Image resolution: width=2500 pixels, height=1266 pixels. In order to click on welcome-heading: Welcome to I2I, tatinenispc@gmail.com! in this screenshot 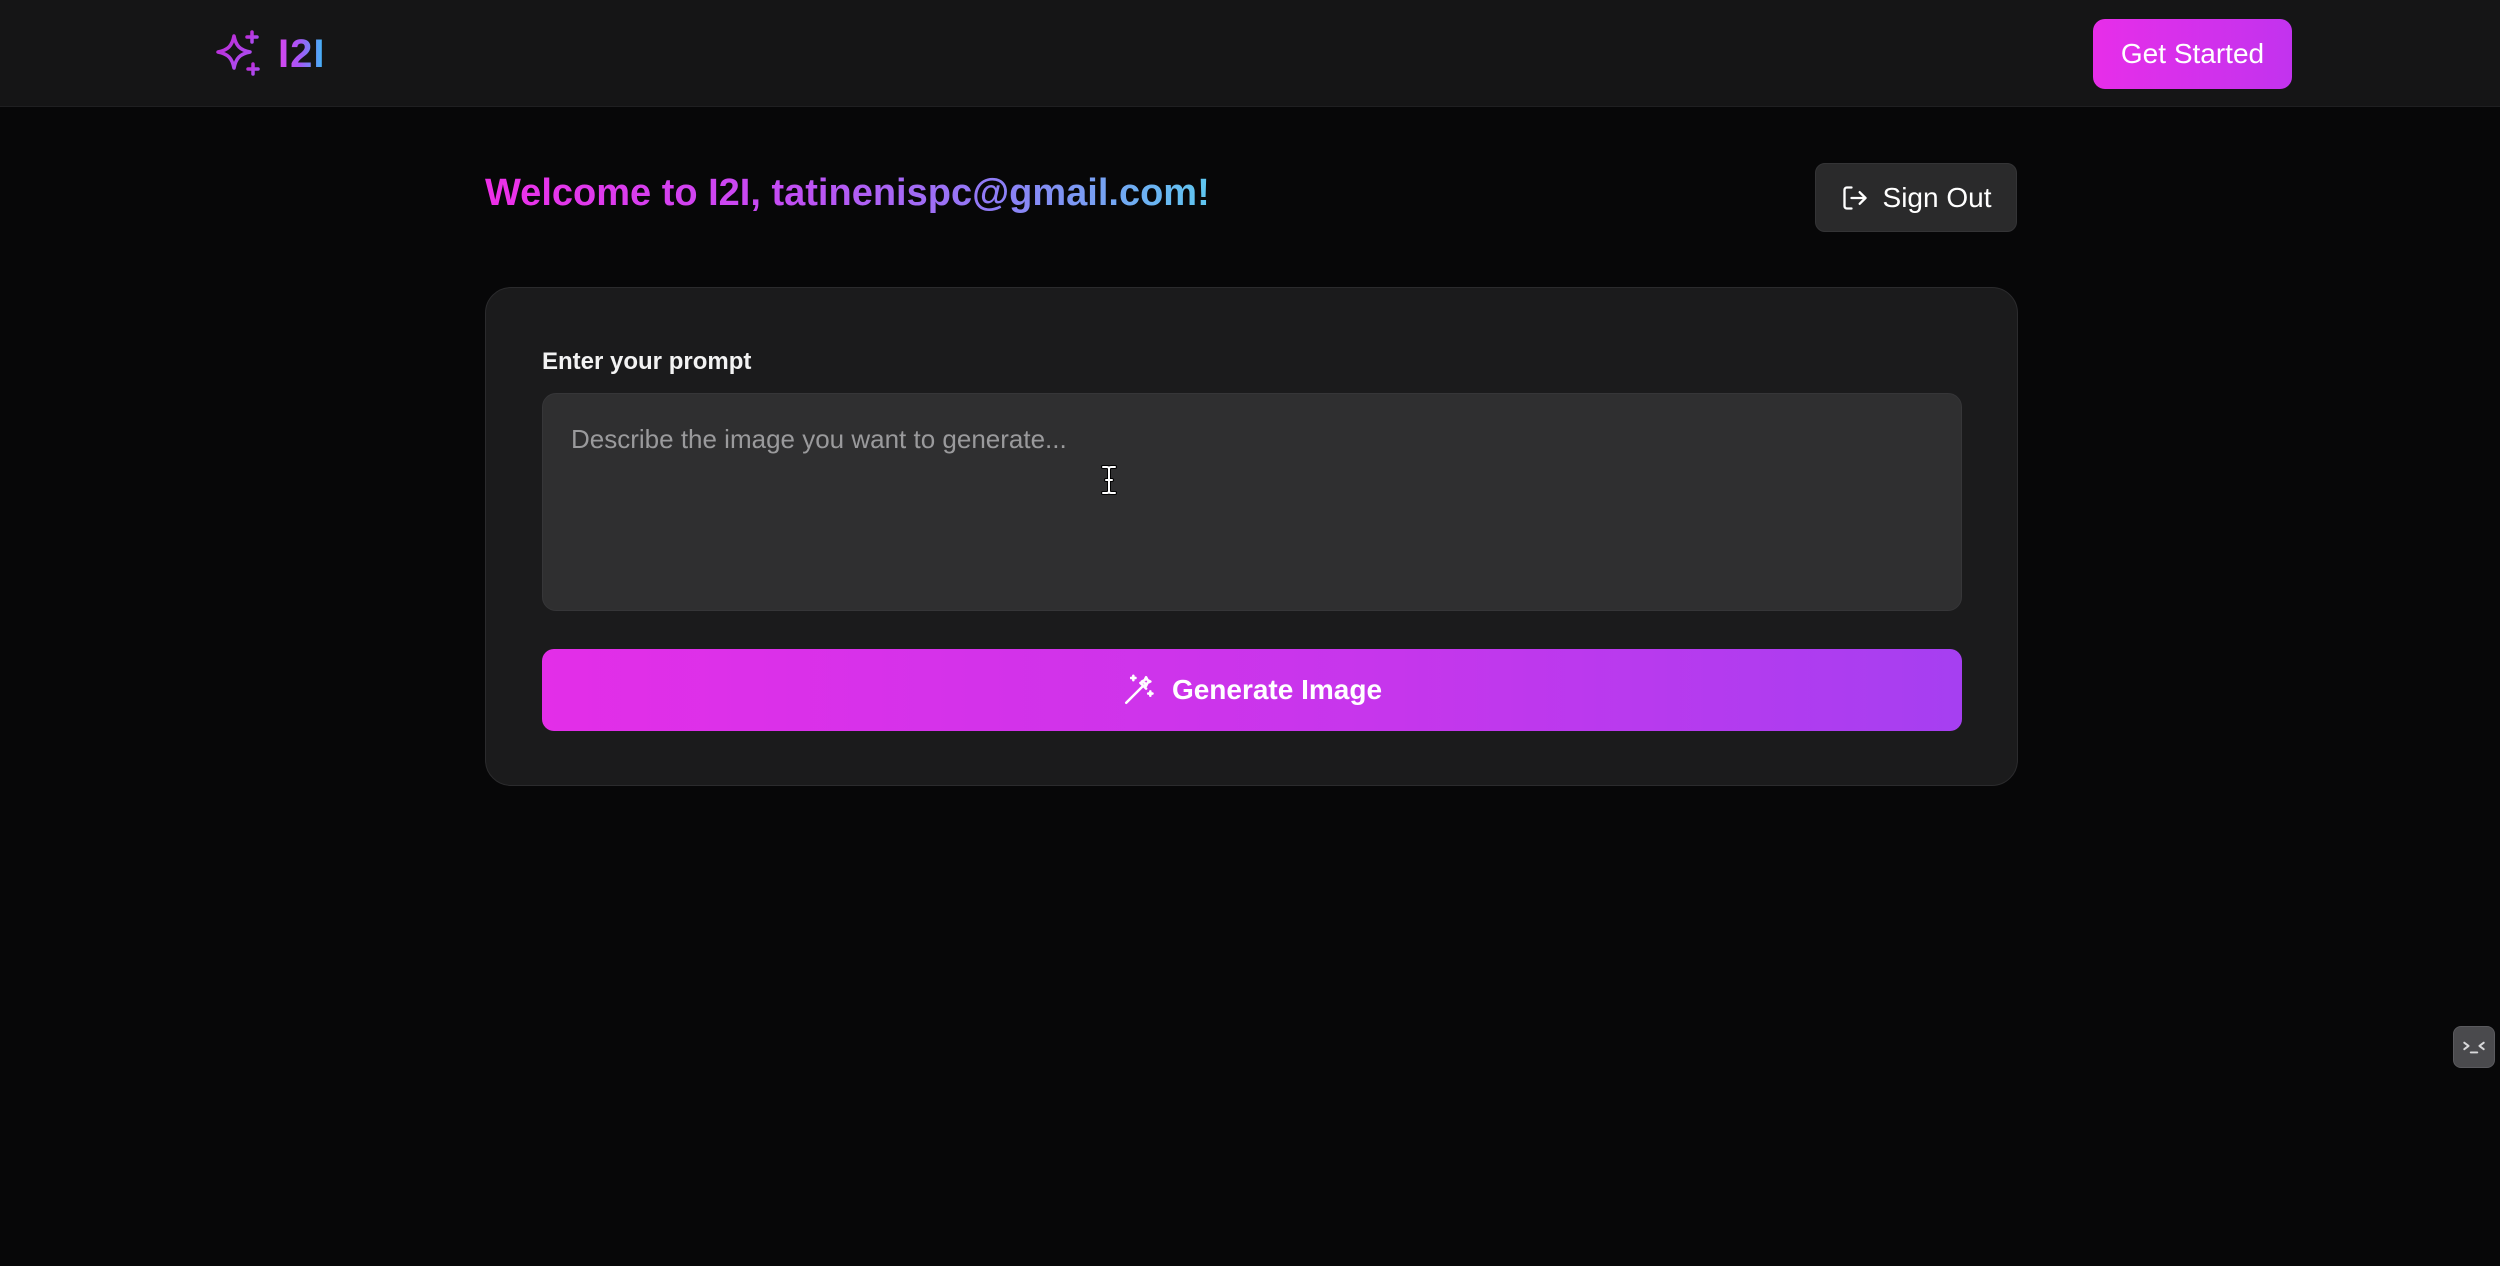, I will do `click(847, 193)`.